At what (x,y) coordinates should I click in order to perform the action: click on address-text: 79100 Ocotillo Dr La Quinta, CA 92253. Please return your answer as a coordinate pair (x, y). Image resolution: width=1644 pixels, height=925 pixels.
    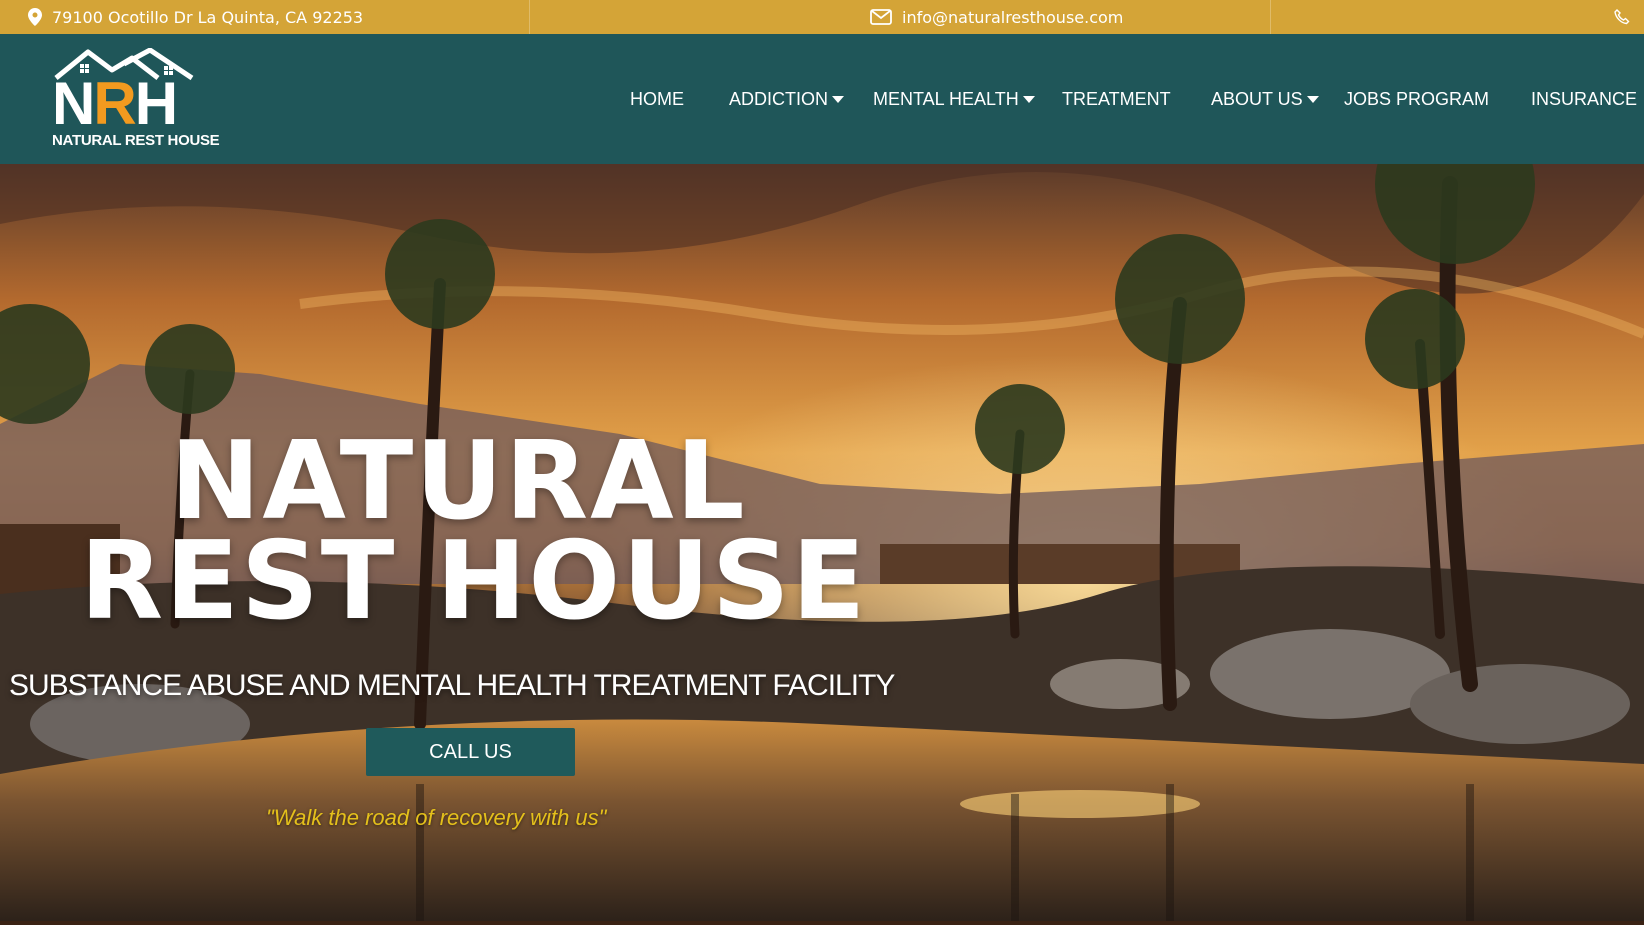
    Looking at the image, I should click on (208, 17).